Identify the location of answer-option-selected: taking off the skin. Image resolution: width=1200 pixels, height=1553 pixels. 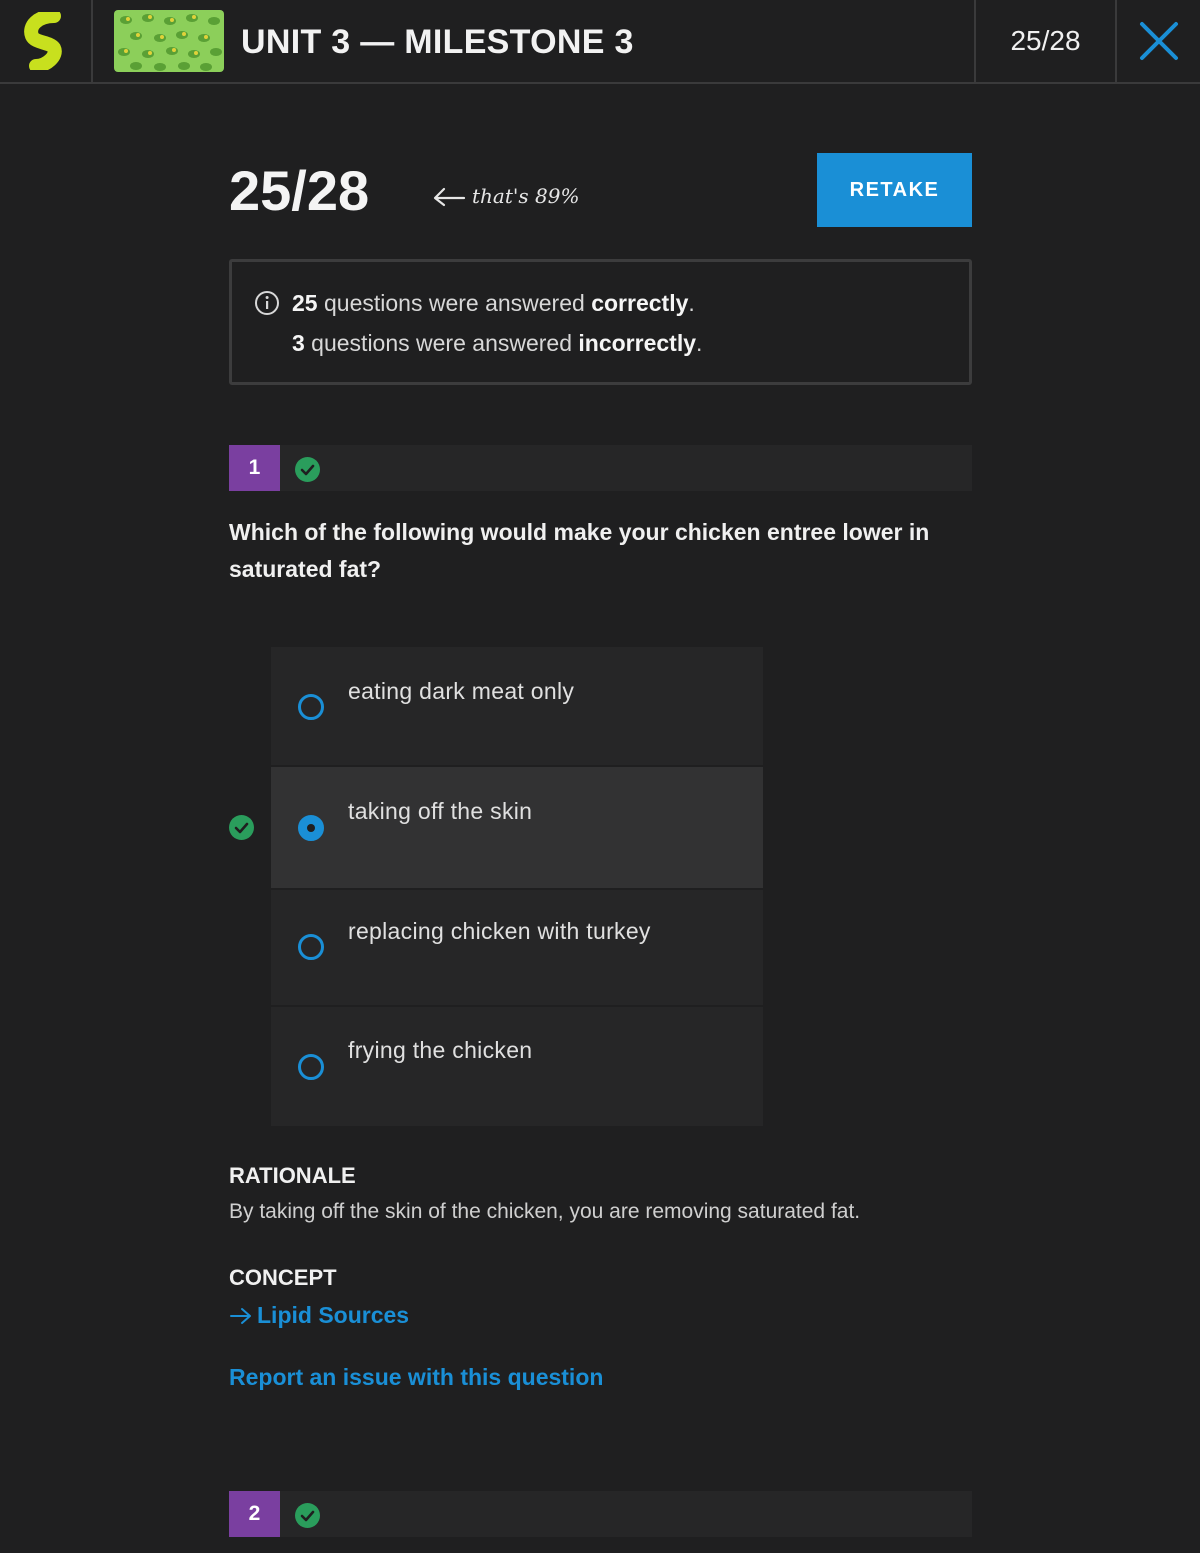
(517, 826).